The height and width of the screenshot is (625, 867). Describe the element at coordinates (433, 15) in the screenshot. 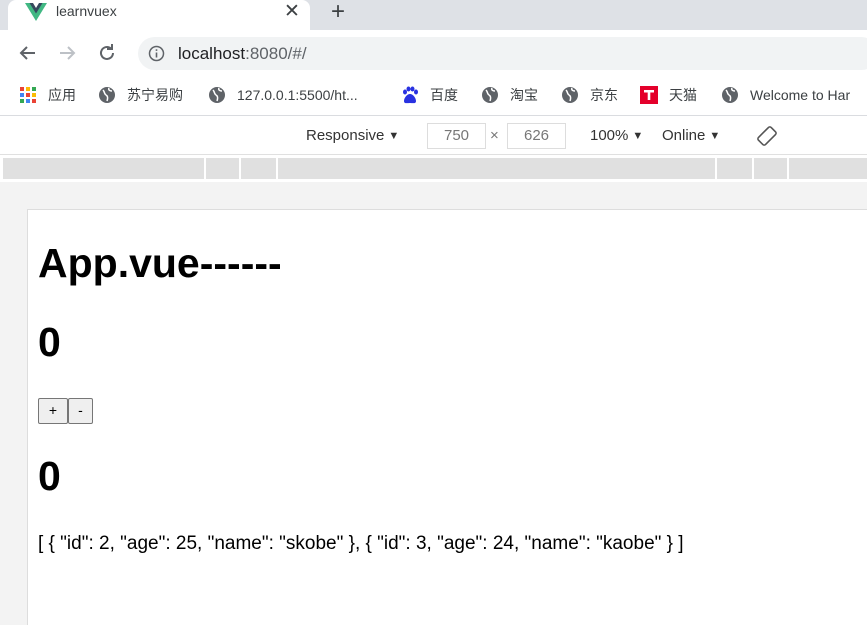

I see `tab-strip: learnvuex ✕ +` at that location.